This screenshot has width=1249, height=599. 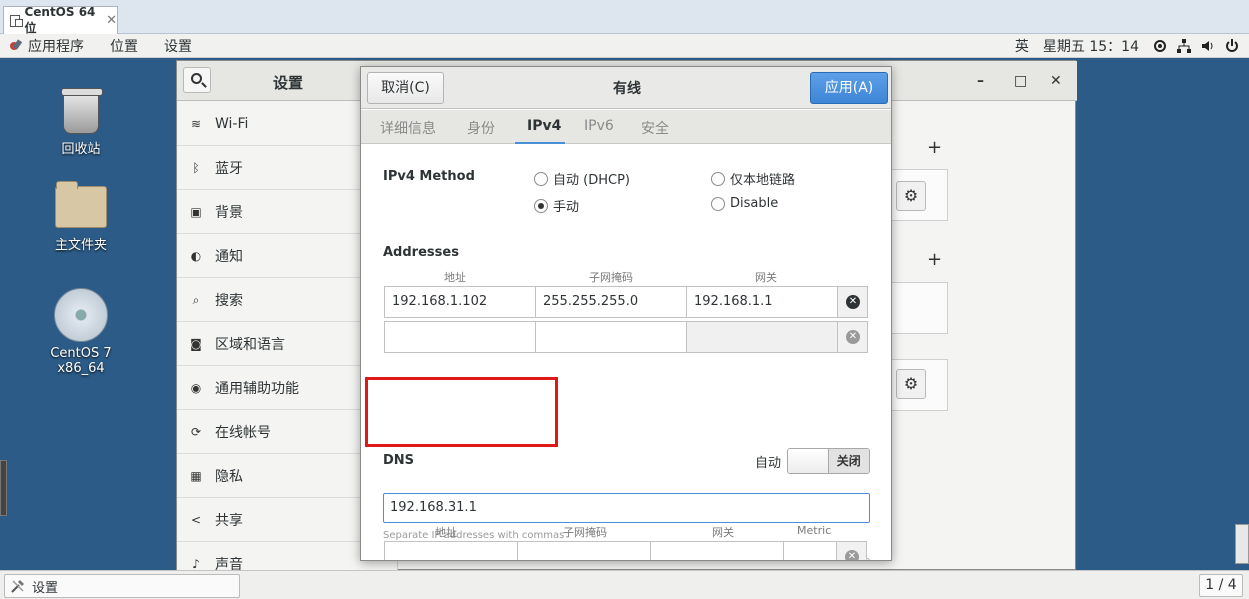 What do you see at coordinates (1232, 46) in the screenshot?
I see `power-icon` at bounding box center [1232, 46].